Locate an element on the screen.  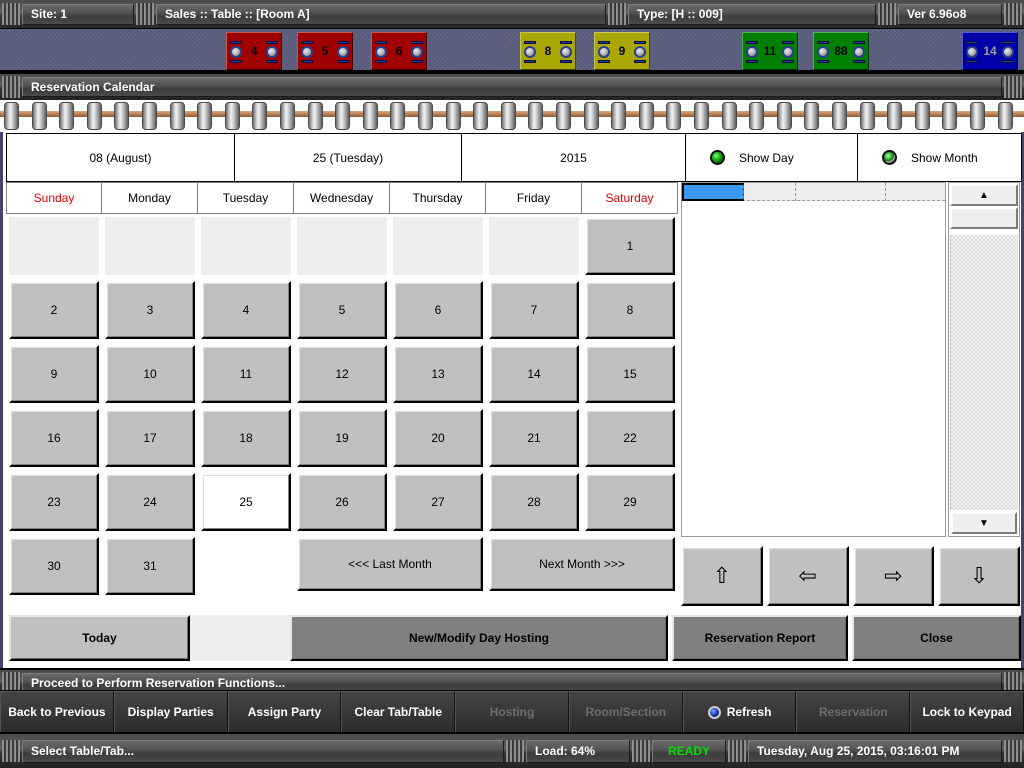
calendar-cell: 29 is located at coordinates (630, 502).